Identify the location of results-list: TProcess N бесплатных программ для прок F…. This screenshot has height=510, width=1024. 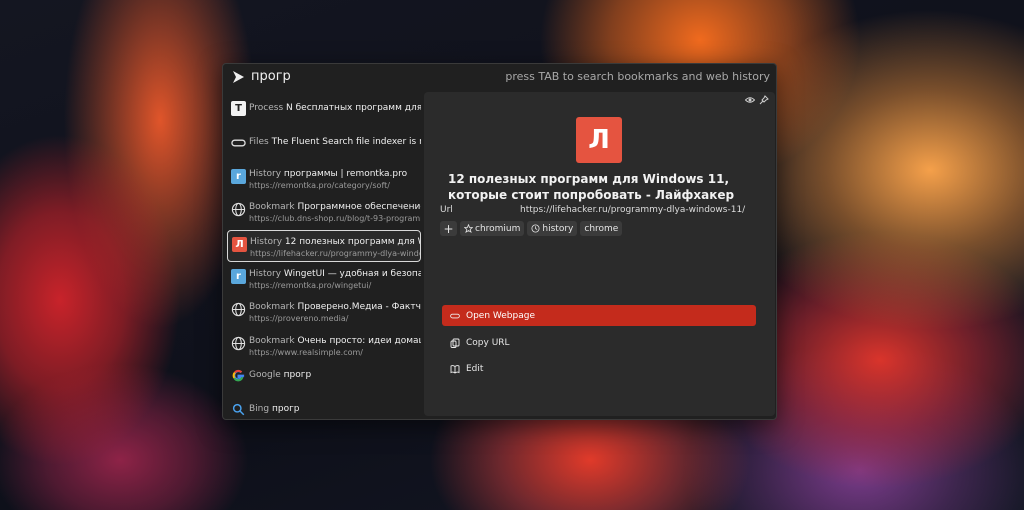
(324, 255).